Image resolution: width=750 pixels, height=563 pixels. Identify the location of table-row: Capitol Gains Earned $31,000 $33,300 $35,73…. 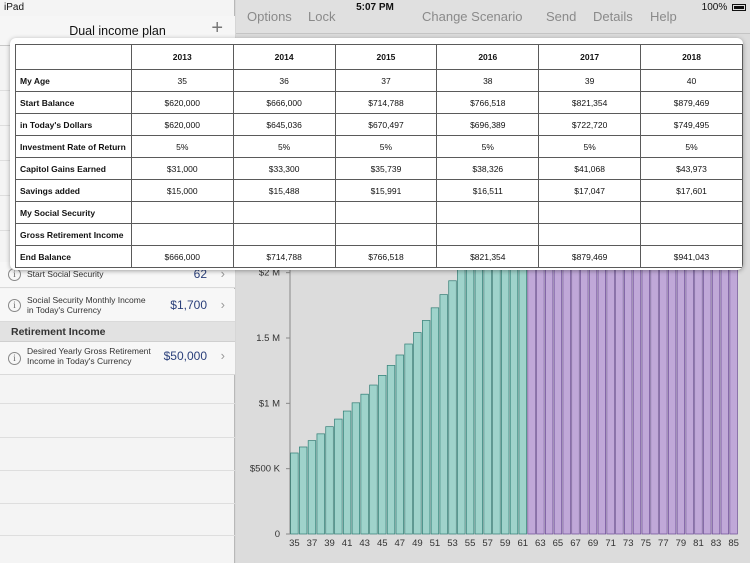
(379, 168).